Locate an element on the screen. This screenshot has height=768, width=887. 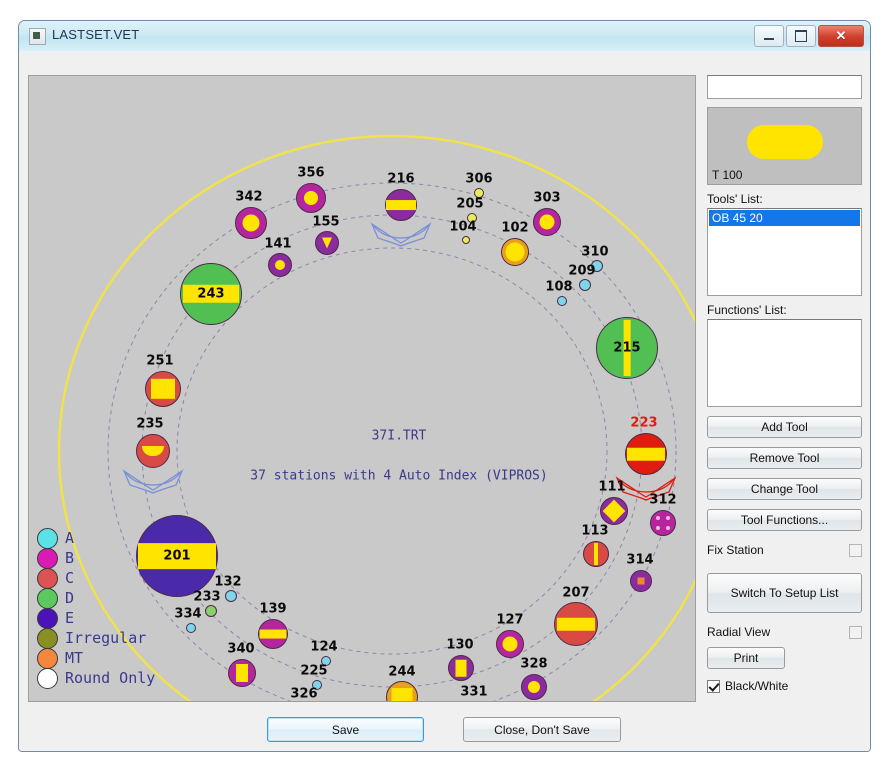
radial-view-checkbox is located at coordinates (855, 632).